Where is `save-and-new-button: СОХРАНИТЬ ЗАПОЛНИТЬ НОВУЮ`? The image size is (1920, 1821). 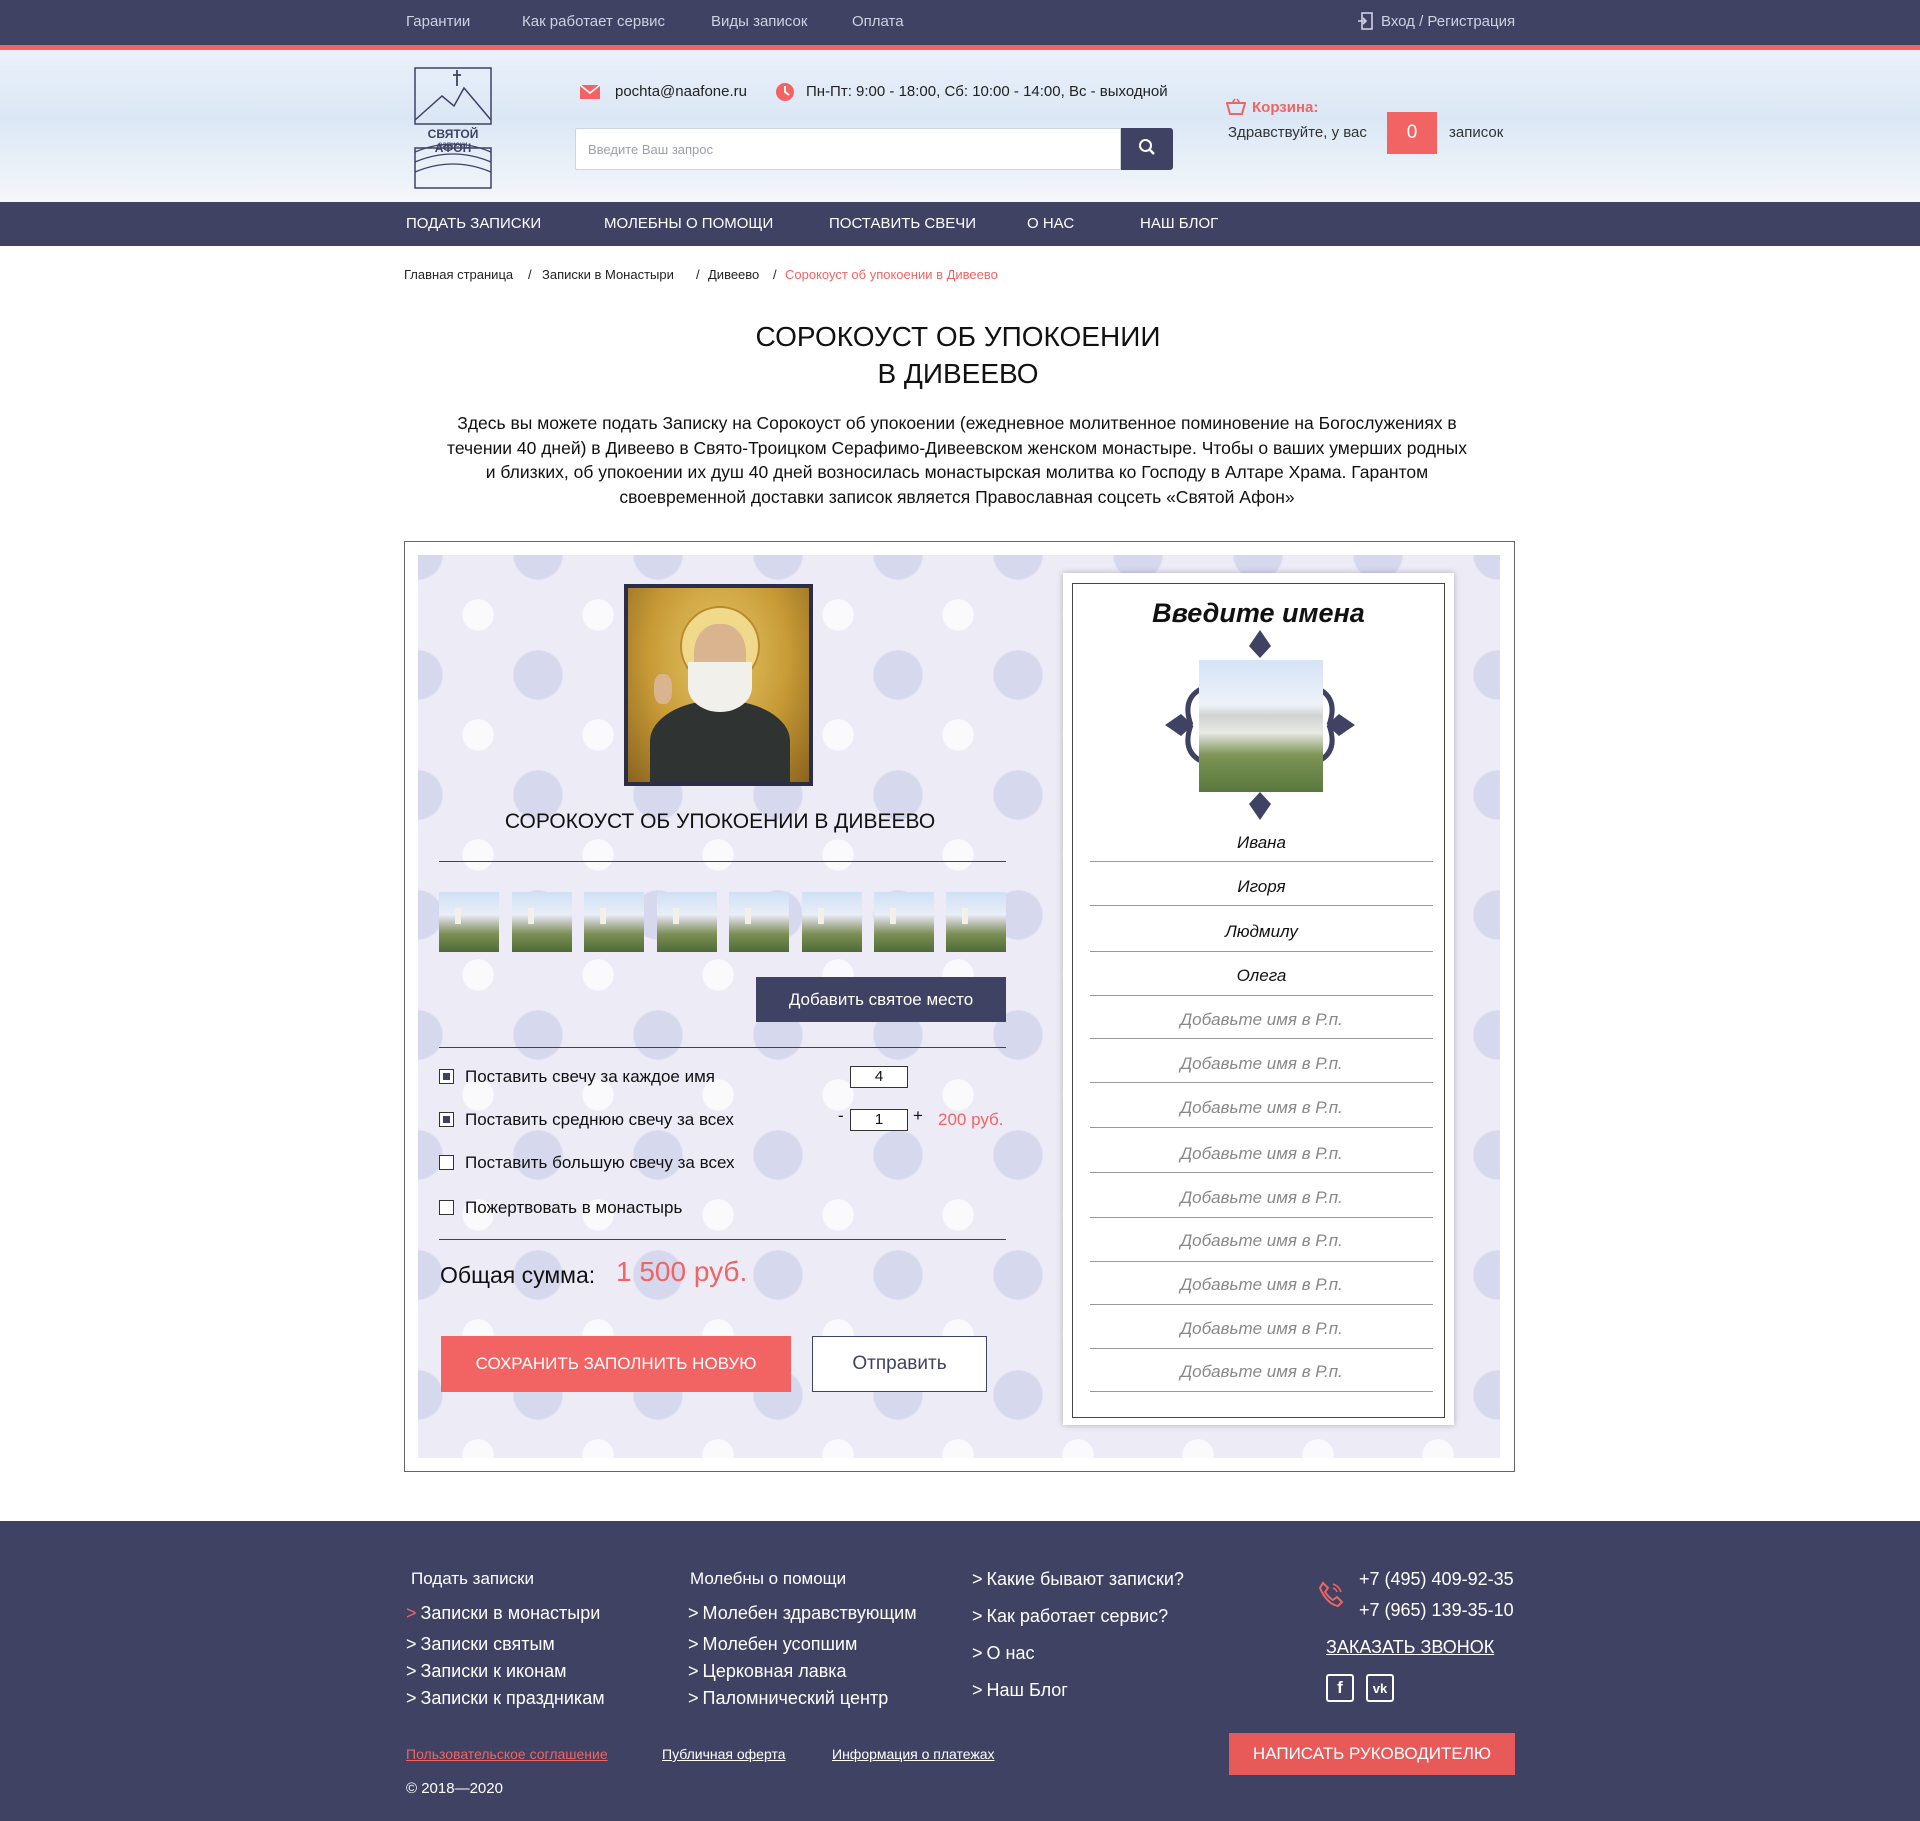 save-and-new-button: СОХРАНИТЬ ЗАПОЛНИТЬ НОВУЮ is located at coordinates (616, 1364).